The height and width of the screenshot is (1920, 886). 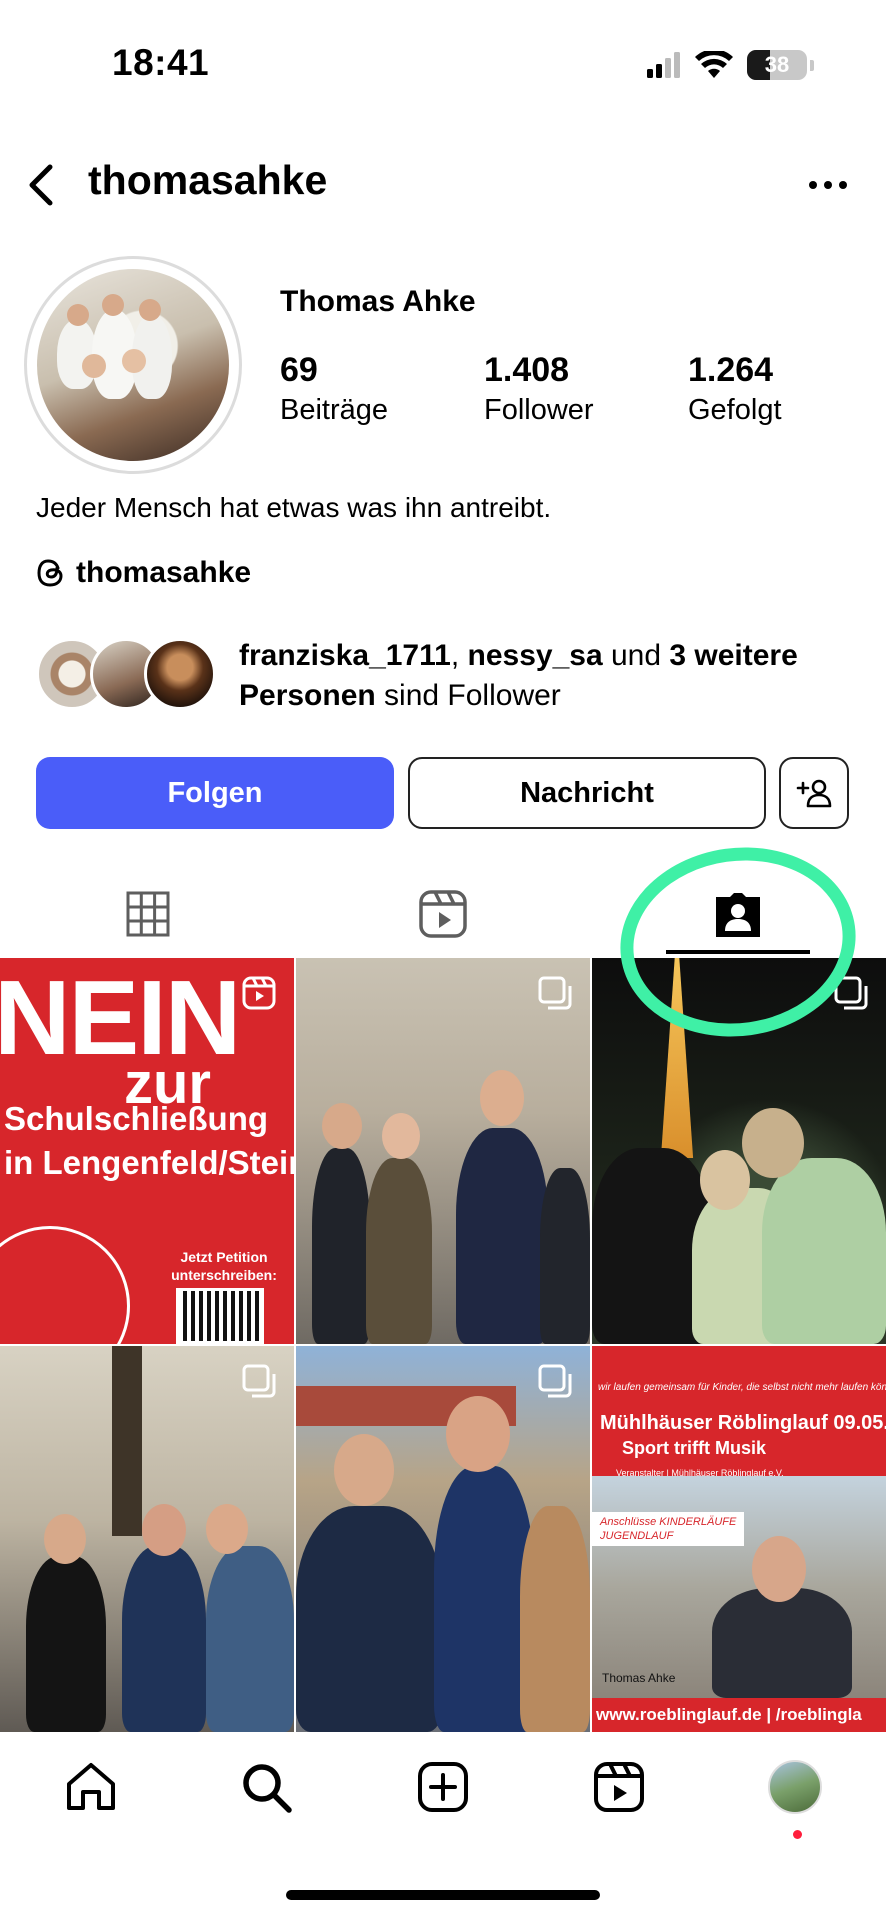 I want to click on message-button: Nachricht, so click(x=587, y=793).